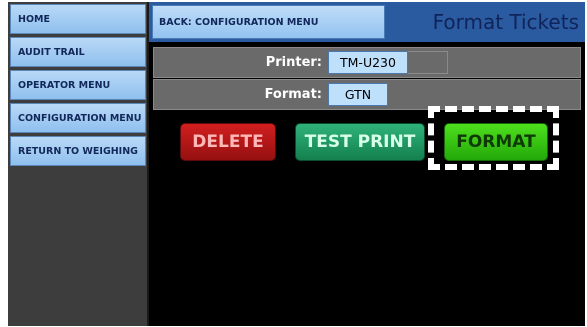 The width and height of the screenshot is (587, 327). I want to click on sidebar-item-home: HOME, so click(78, 19).